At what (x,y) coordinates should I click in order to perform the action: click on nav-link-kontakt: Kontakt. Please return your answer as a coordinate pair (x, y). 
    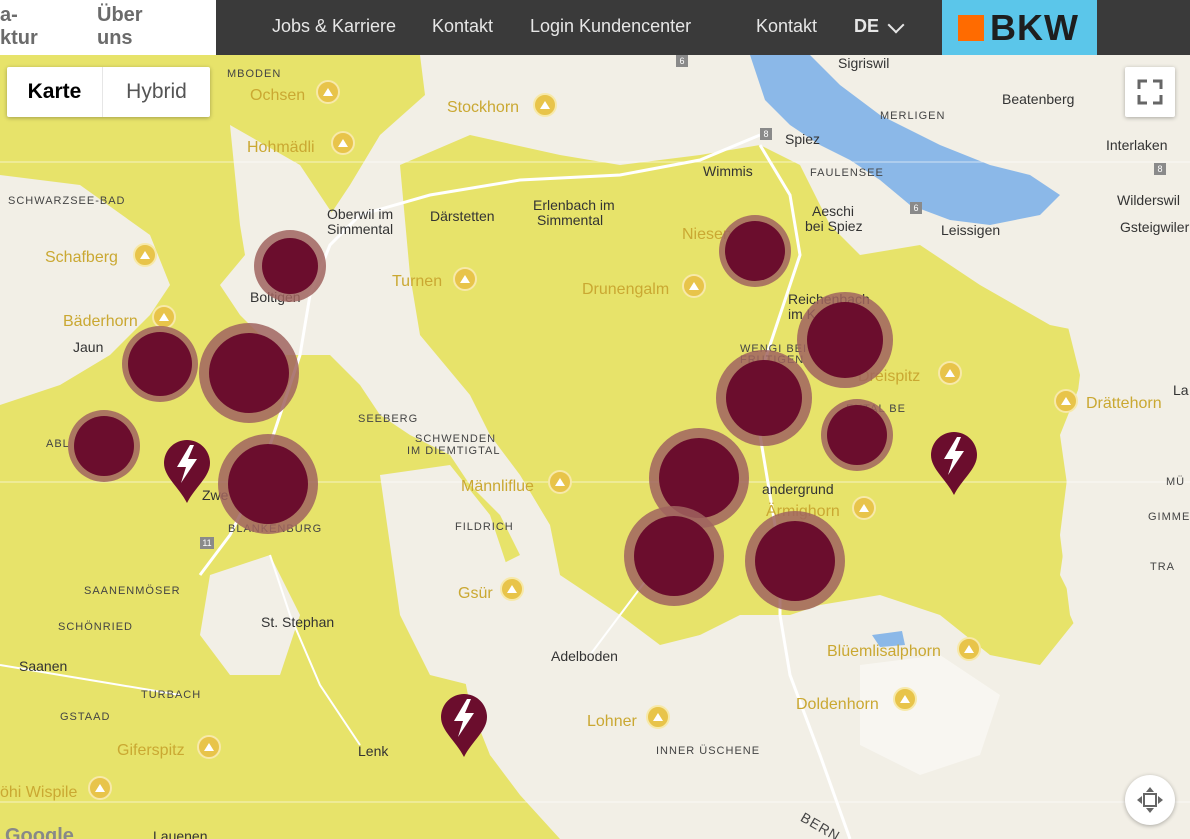
    Looking at the image, I should click on (462, 26).